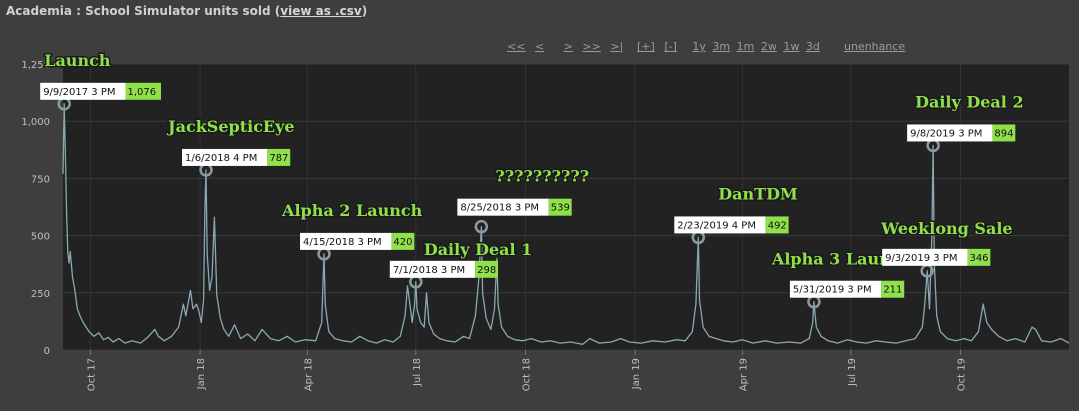 This screenshot has height=411, width=1079. What do you see at coordinates (832, 290) in the screenshot?
I see `annotation-date: 5/31/2019 3 PM` at bounding box center [832, 290].